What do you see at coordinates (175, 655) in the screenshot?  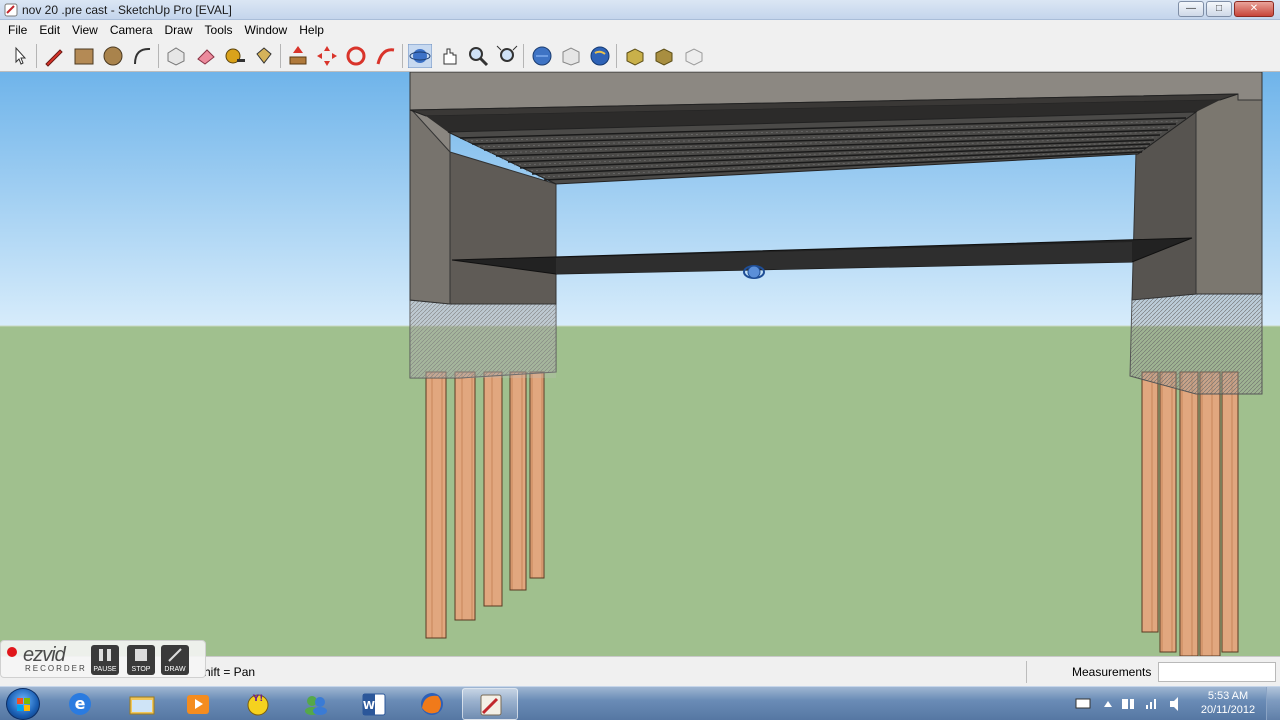 I see `draw-icon` at bounding box center [175, 655].